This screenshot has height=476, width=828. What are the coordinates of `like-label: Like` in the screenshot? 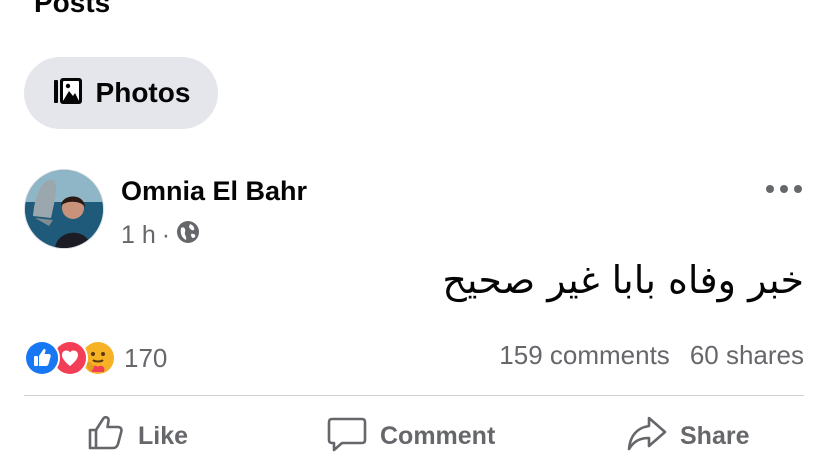 It's located at (163, 435).